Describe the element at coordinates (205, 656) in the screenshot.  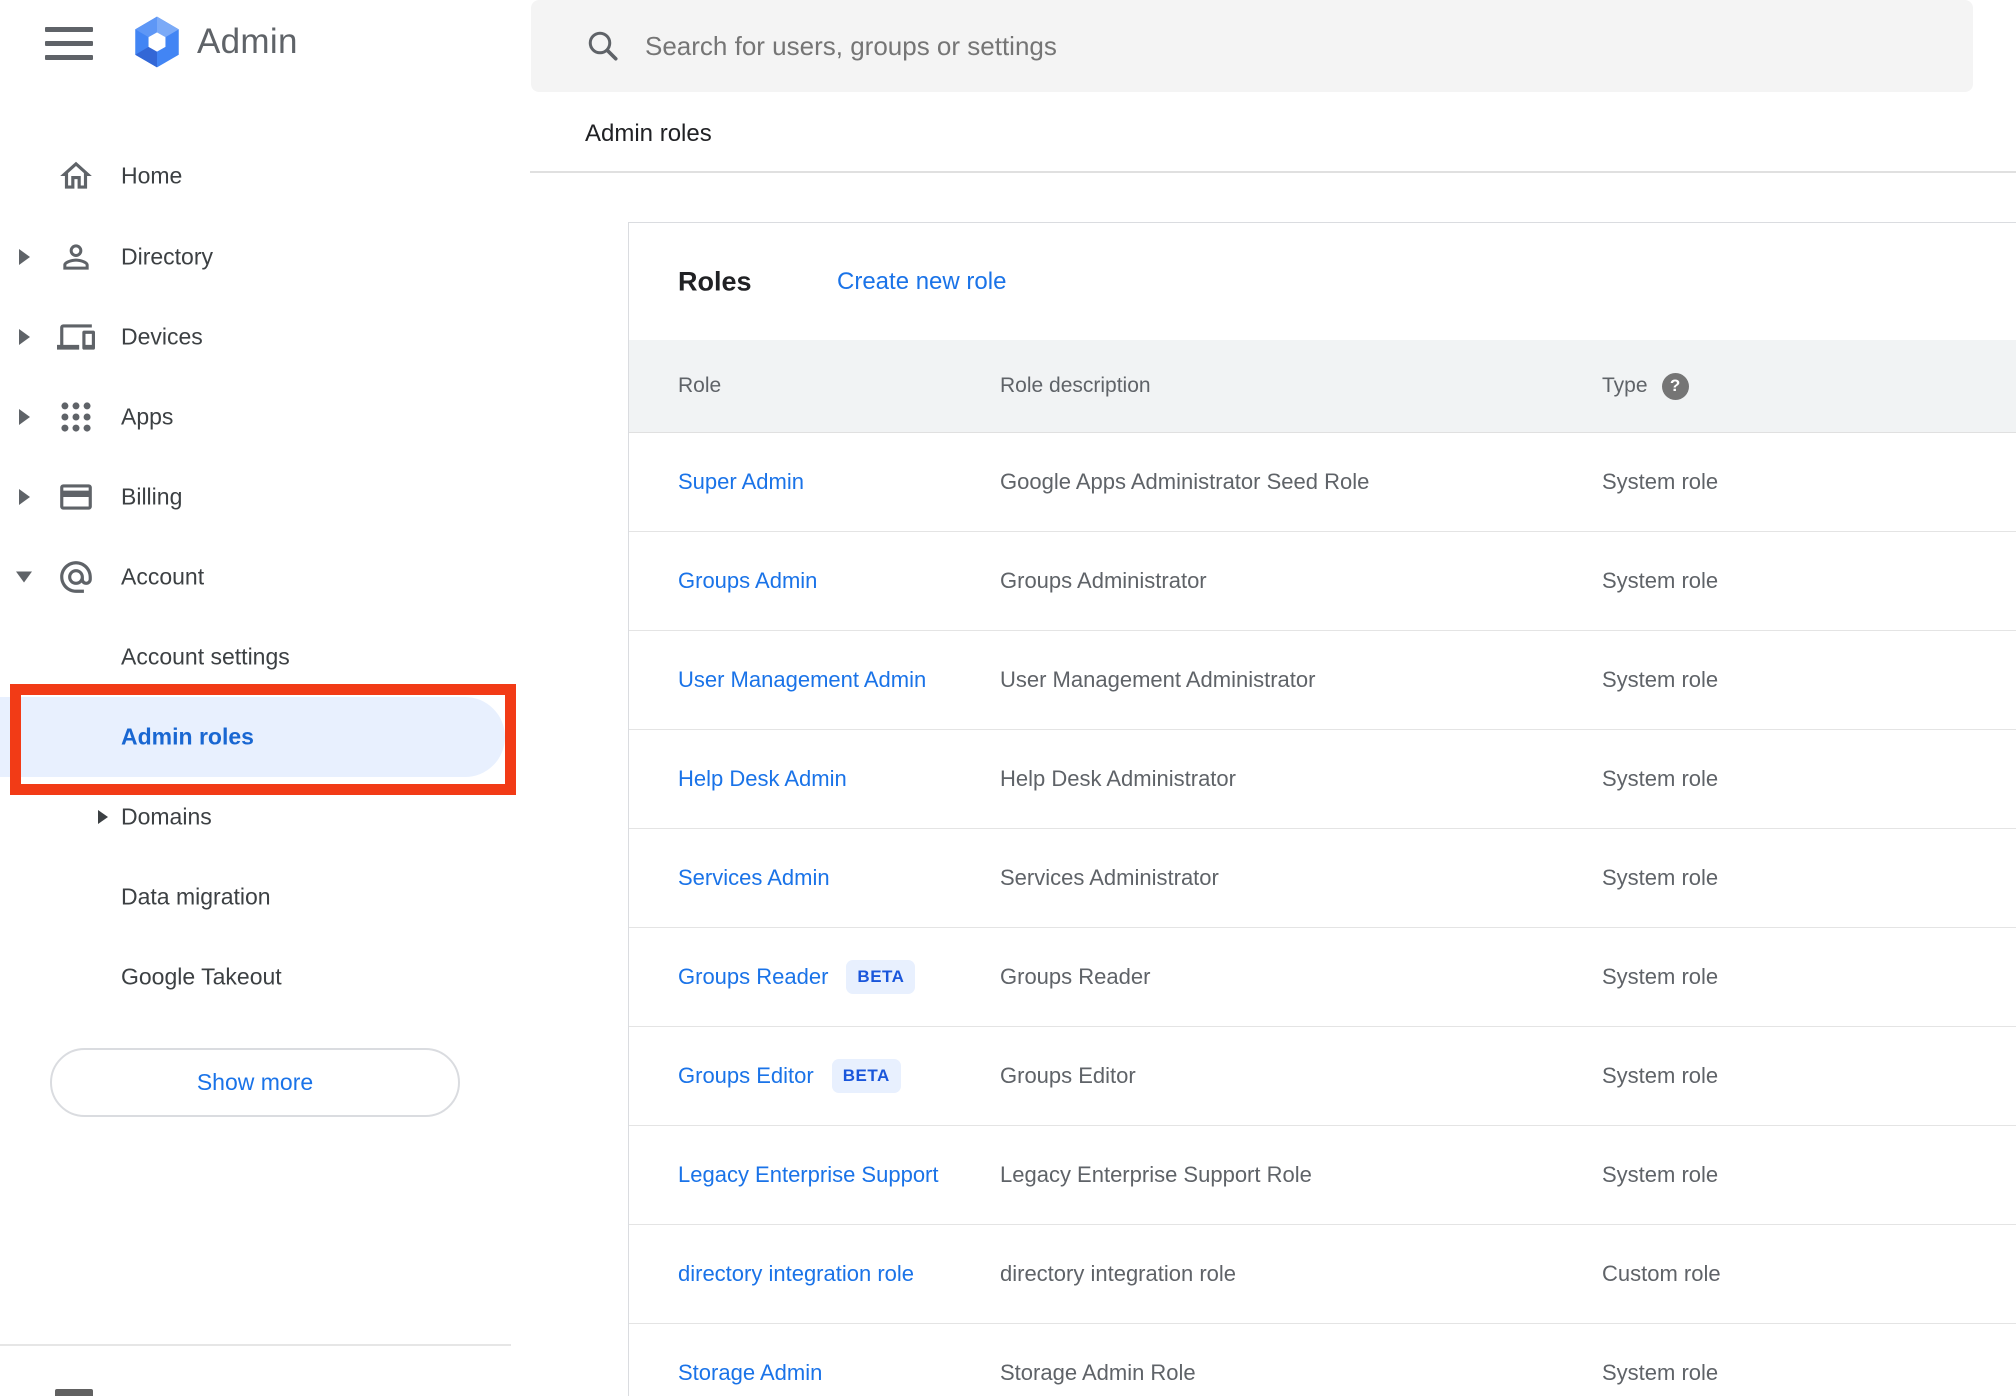
I see `sidebar-item-label: Account settings` at that location.